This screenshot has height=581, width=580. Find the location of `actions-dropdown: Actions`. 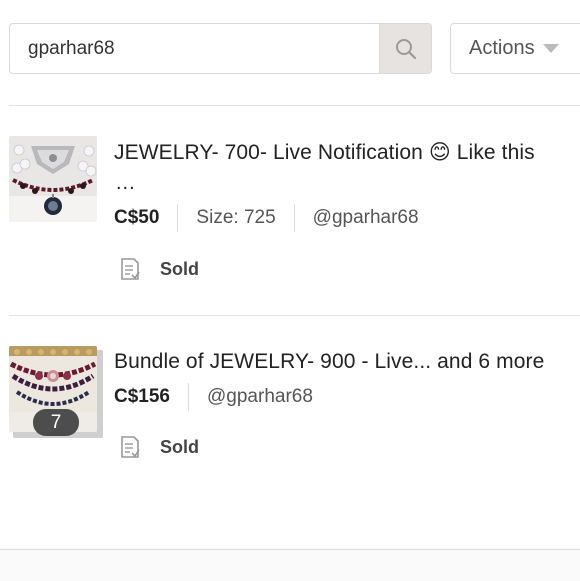

actions-dropdown: Actions is located at coordinates (515, 48).